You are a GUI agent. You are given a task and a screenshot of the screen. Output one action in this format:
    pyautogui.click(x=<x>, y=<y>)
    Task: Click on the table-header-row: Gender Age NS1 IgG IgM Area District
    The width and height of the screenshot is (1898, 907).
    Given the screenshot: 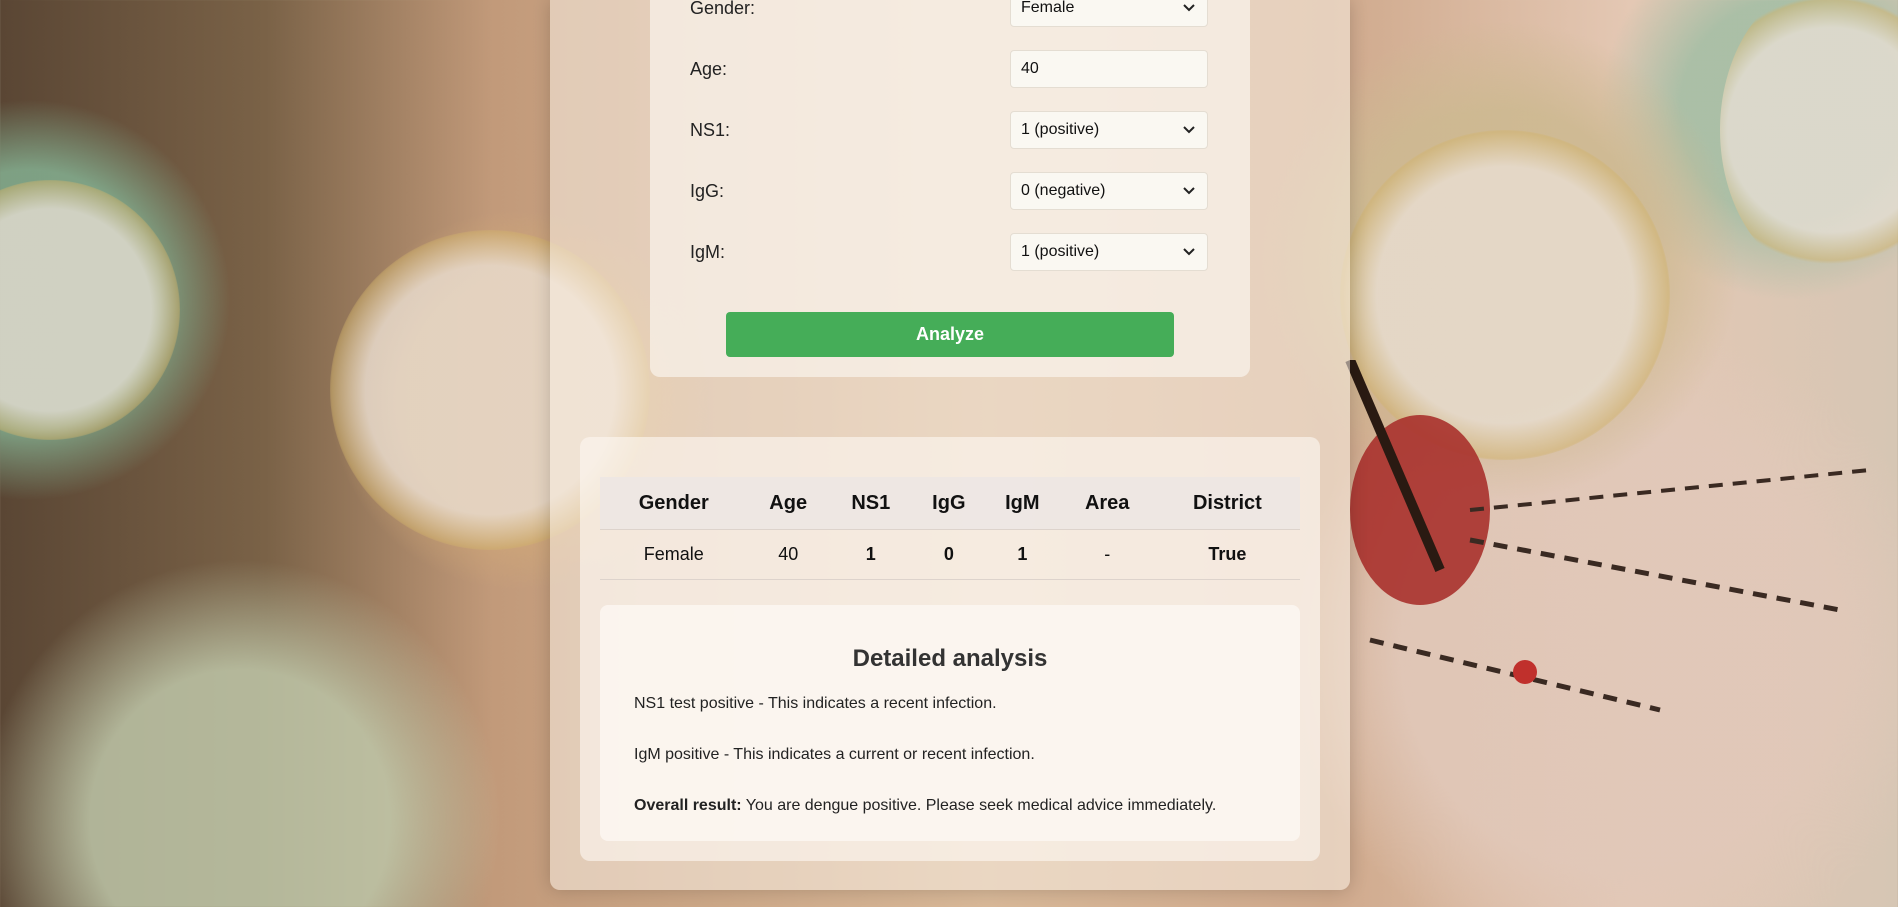 What is the action you would take?
    pyautogui.click(x=950, y=503)
    